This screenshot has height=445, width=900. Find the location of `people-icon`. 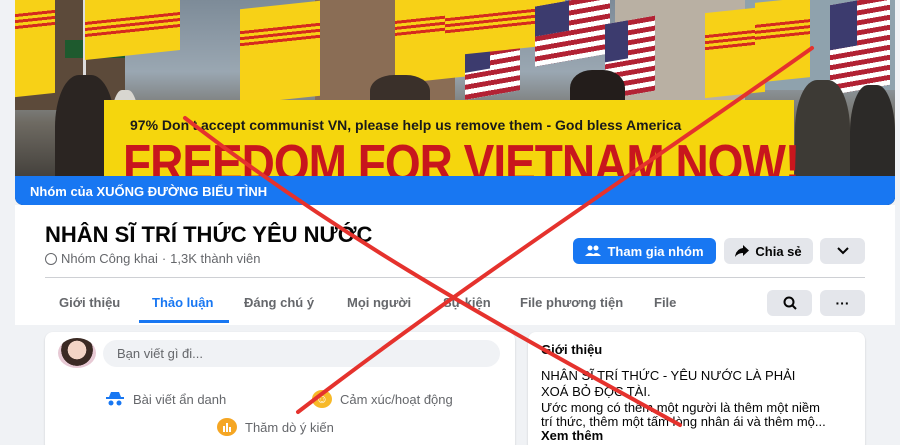

people-icon is located at coordinates (593, 250).